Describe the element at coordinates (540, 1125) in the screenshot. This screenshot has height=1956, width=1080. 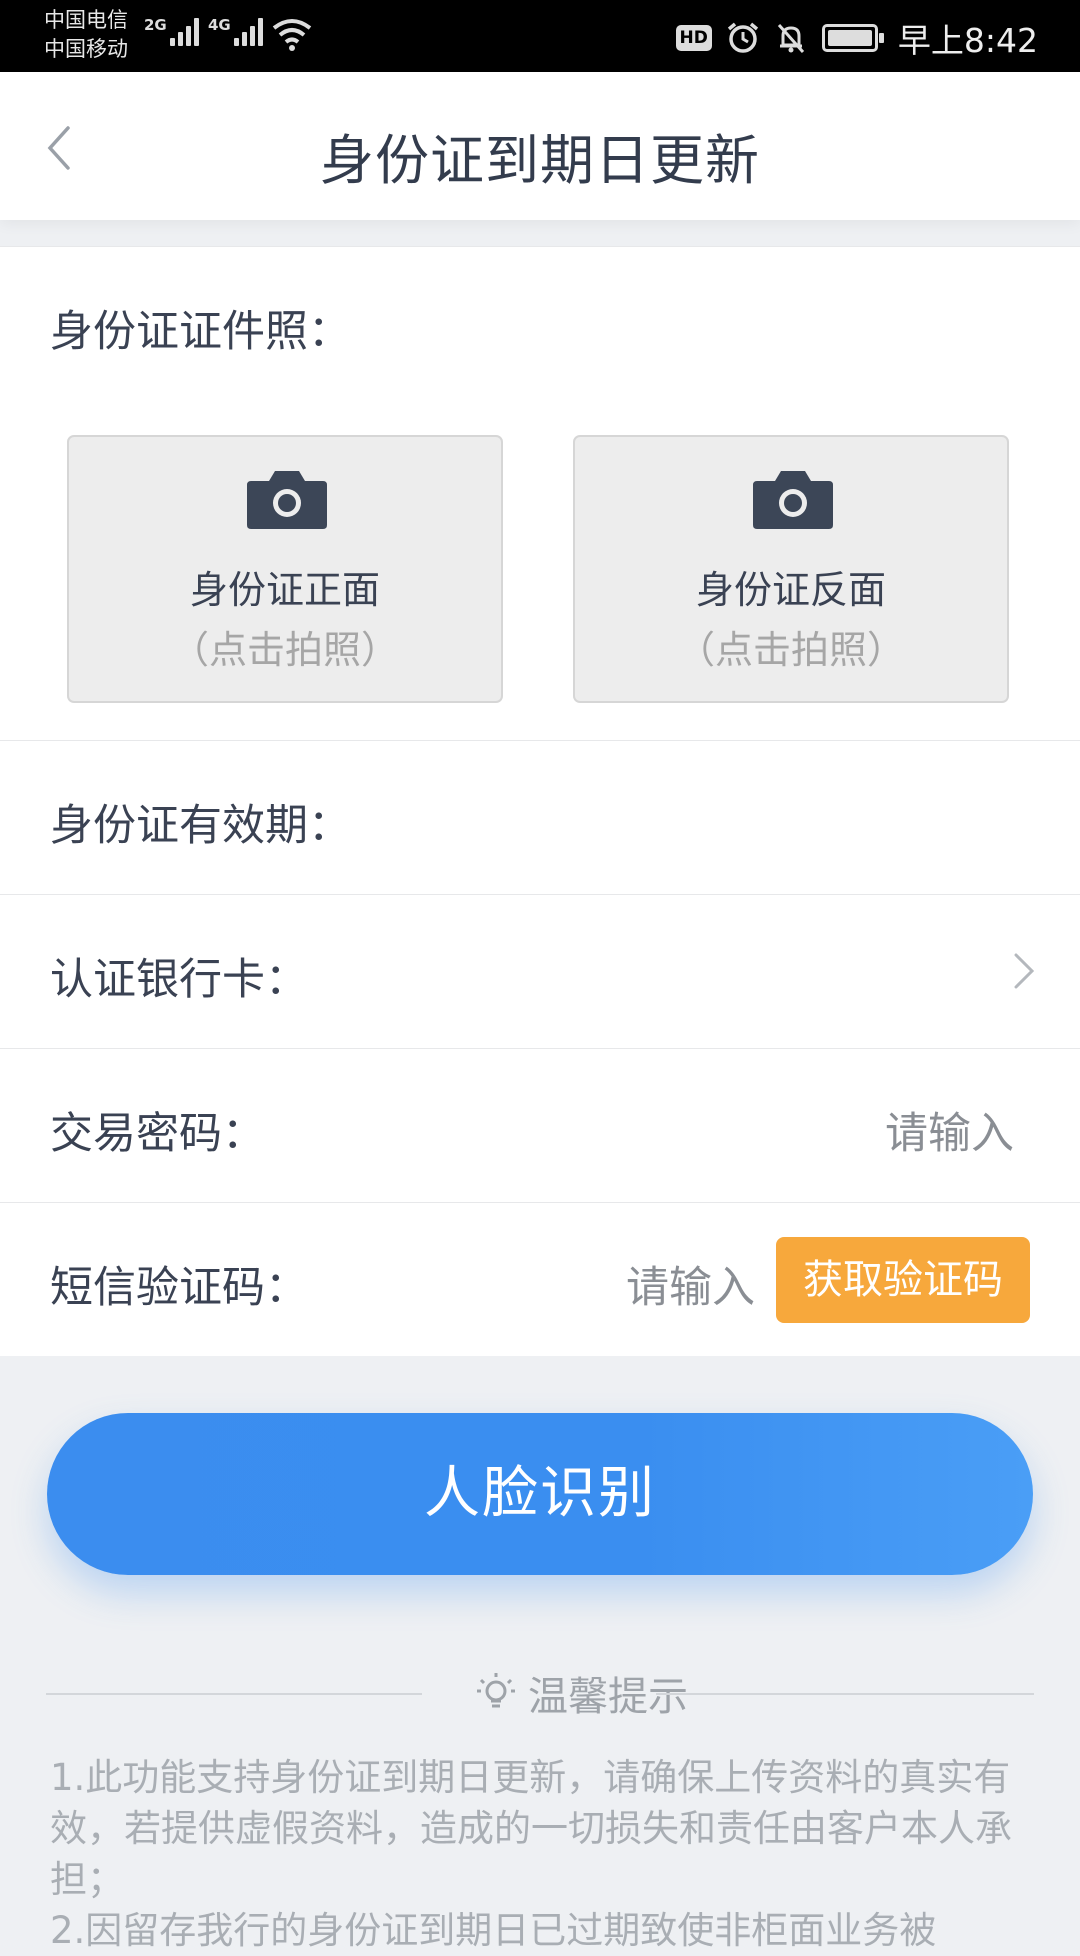
I see `trade-password-row: 交易密码： 请输入` at that location.